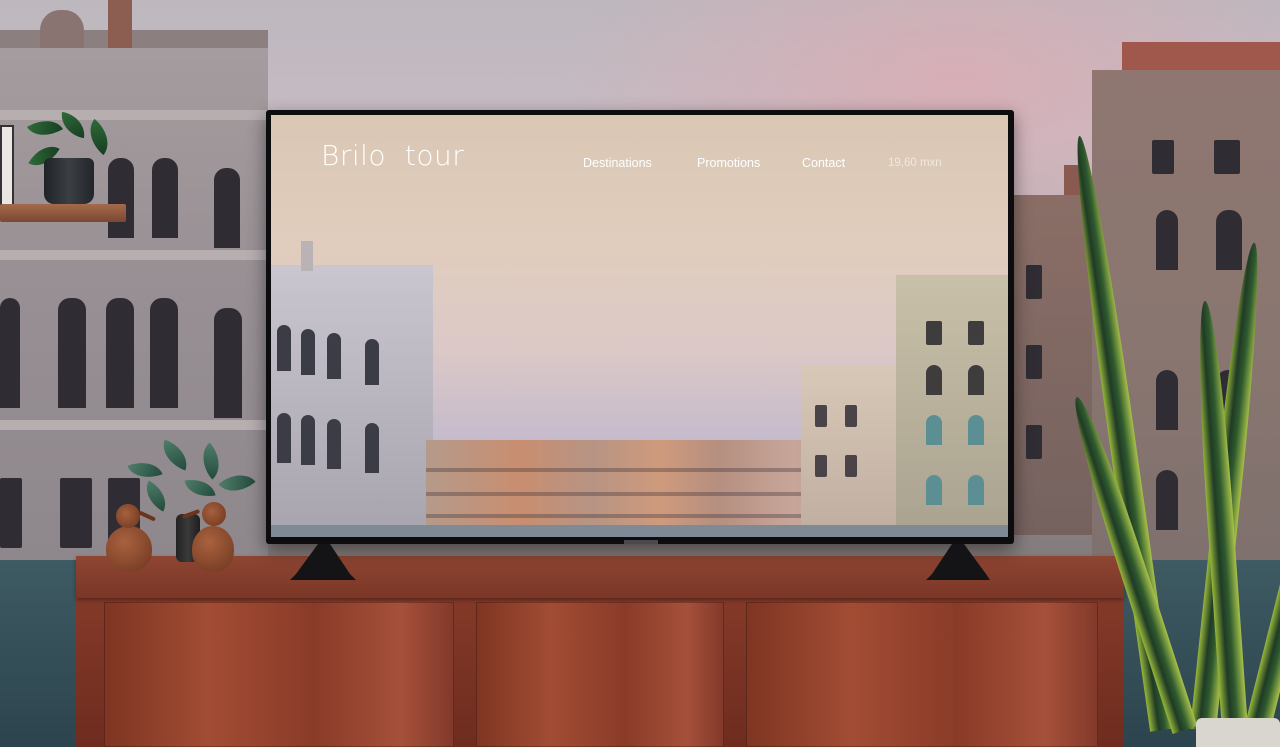  Describe the element at coordinates (915, 163) in the screenshot. I see `price-label: 19,60 mxn` at that location.